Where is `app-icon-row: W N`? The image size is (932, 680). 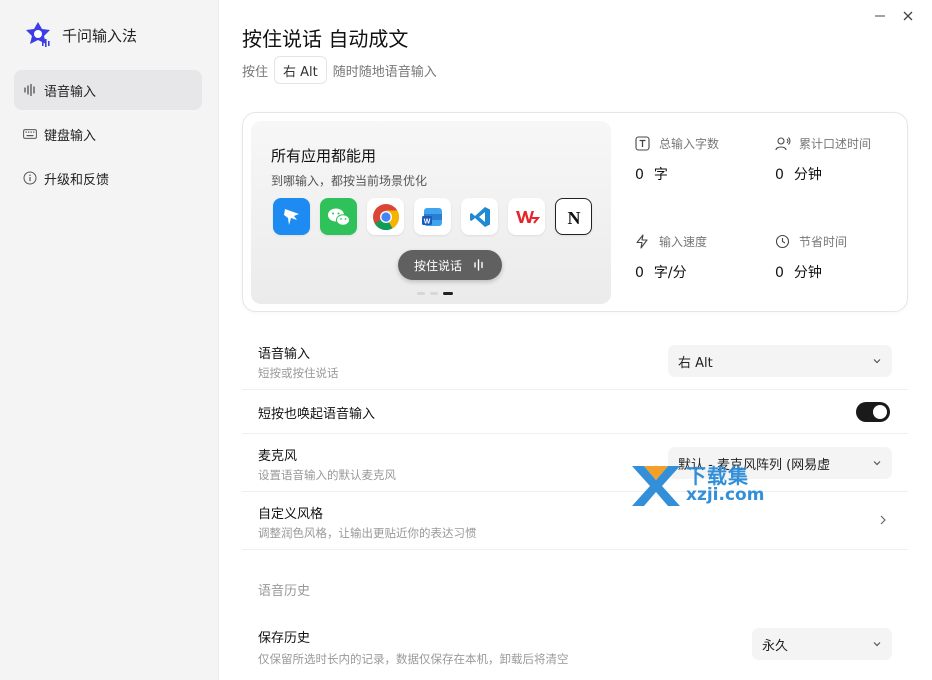 app-icon-row: W N is located at coordinates (437, 216).